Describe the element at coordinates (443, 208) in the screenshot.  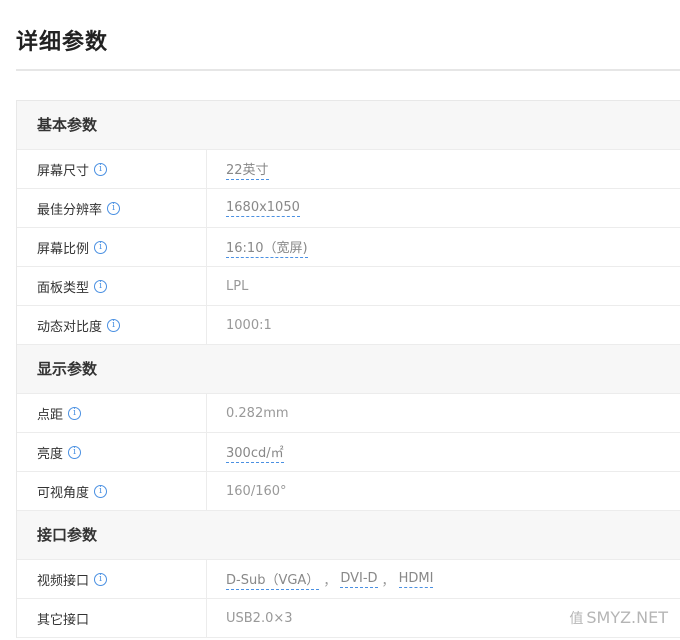
I see `spec-value-cell: 1680x1050` at that location.